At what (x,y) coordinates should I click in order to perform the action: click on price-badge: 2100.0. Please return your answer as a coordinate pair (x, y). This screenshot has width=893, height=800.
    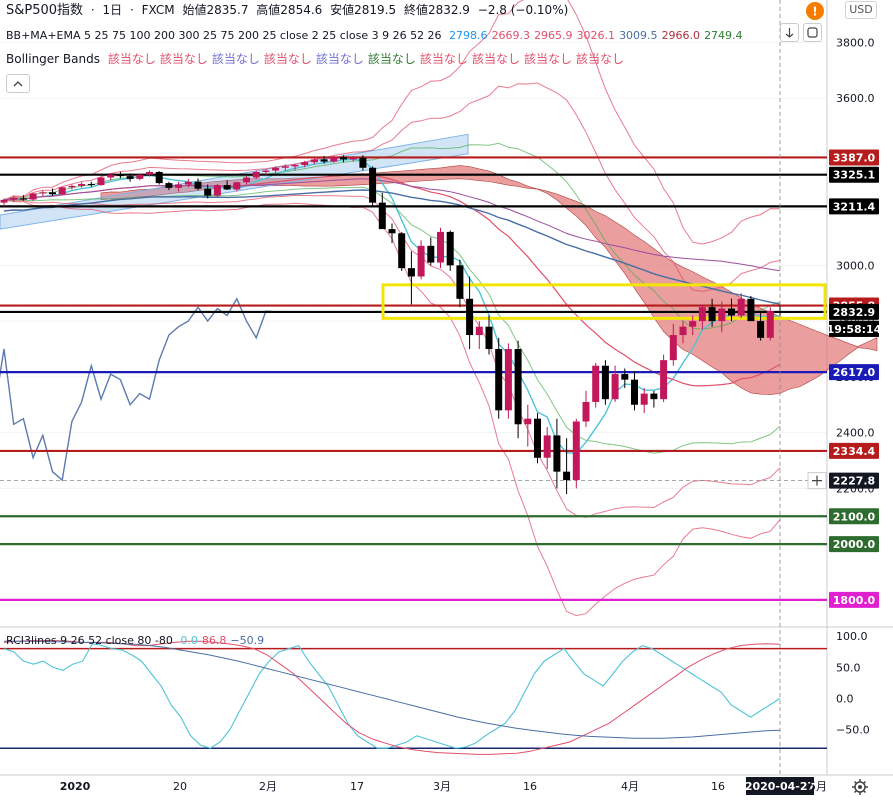
    Looking at the image, I should click on (854, 516).